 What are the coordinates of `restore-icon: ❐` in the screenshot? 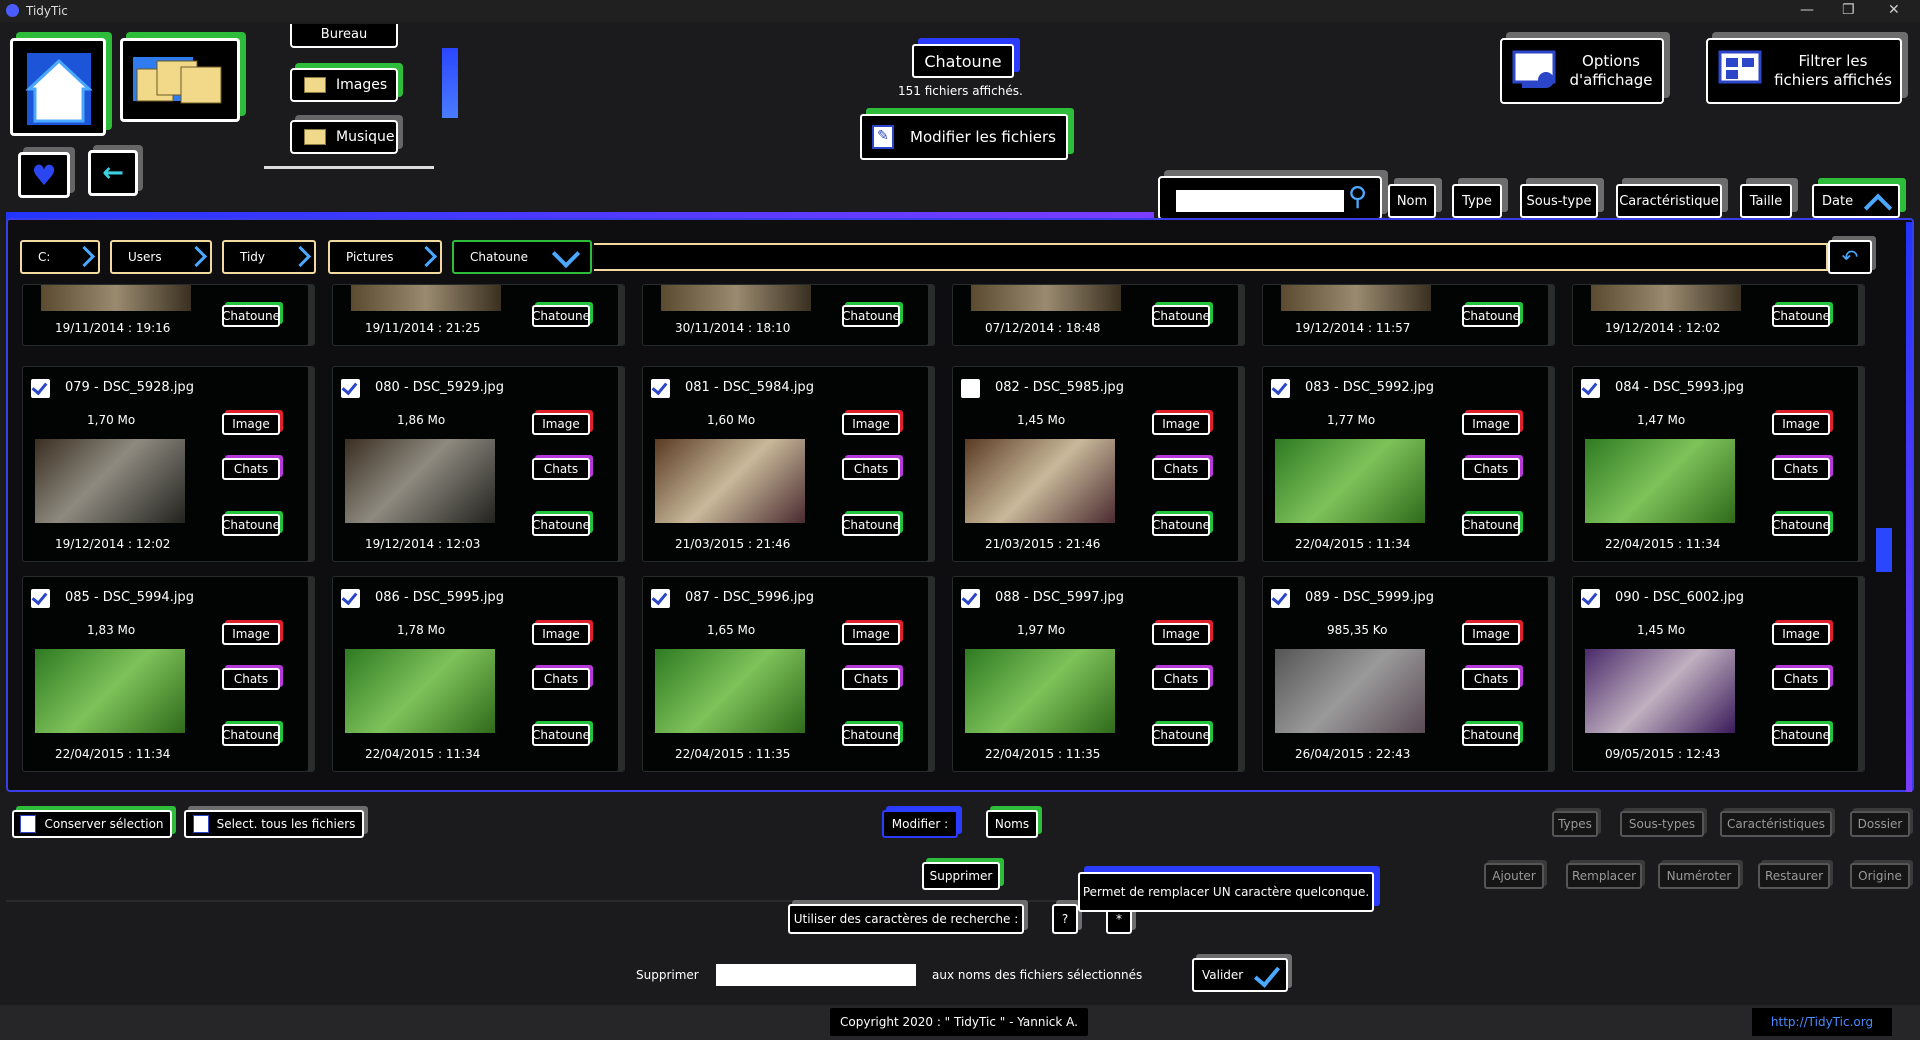 It's located at (1848, 10).